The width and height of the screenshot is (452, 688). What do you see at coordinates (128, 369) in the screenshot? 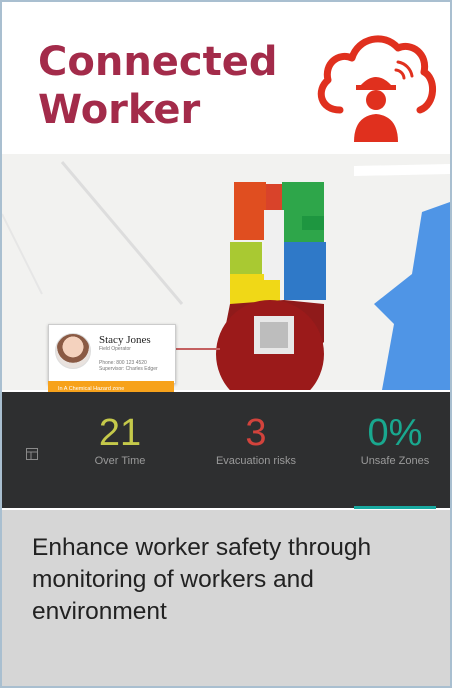
I see `worker-supervisor: Supervisor: Charles Edger` at bounding box center [128, 369].